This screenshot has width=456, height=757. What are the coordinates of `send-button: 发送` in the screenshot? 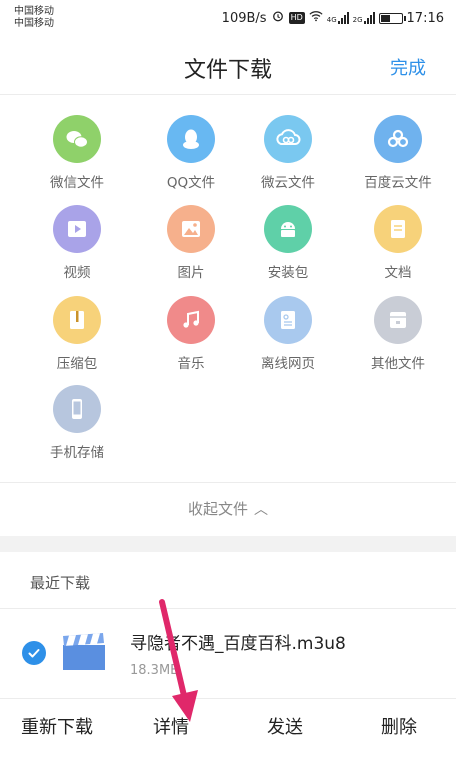 It's located at (285, 728).